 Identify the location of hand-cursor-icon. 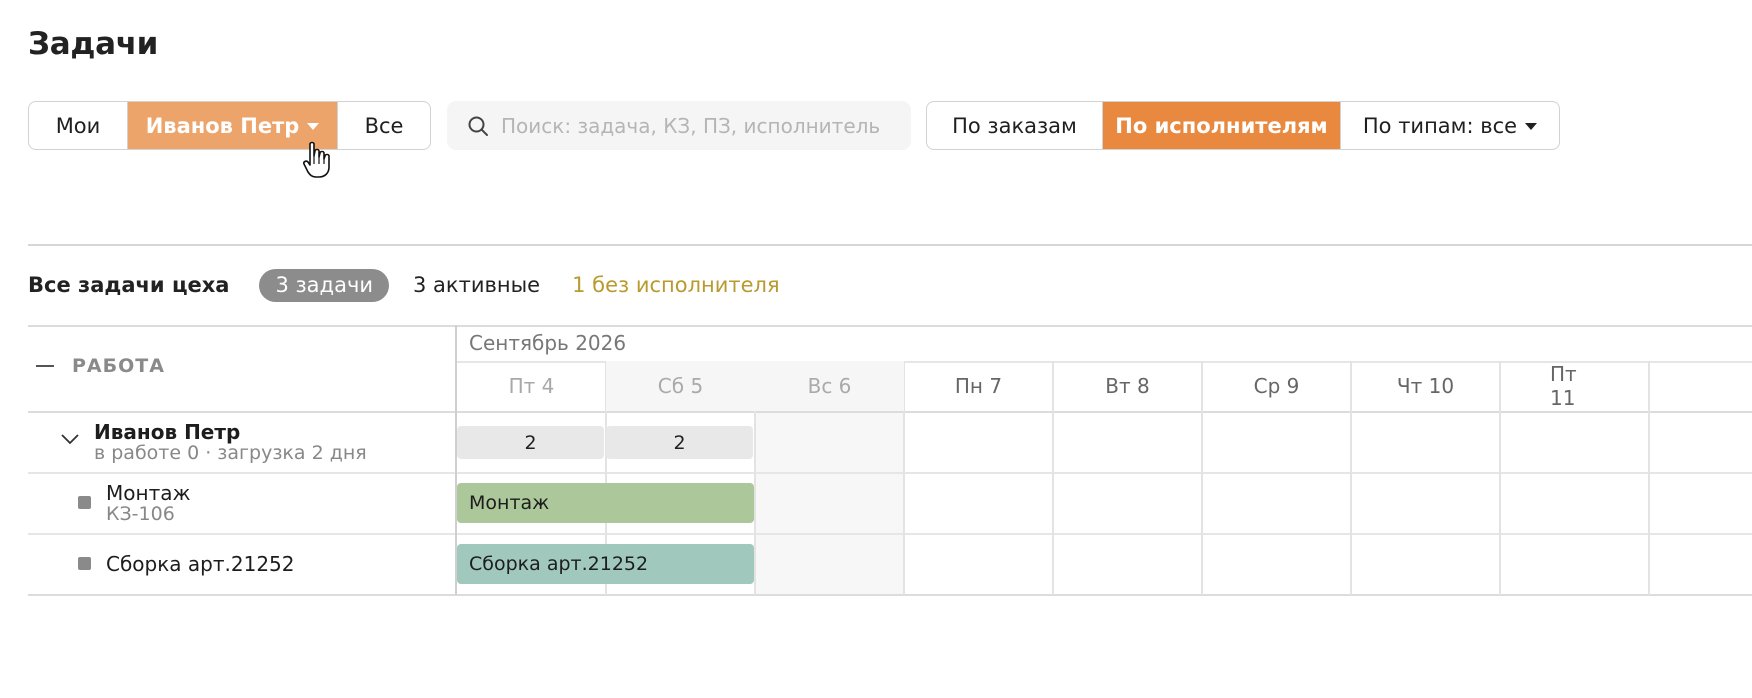
(316, 159).